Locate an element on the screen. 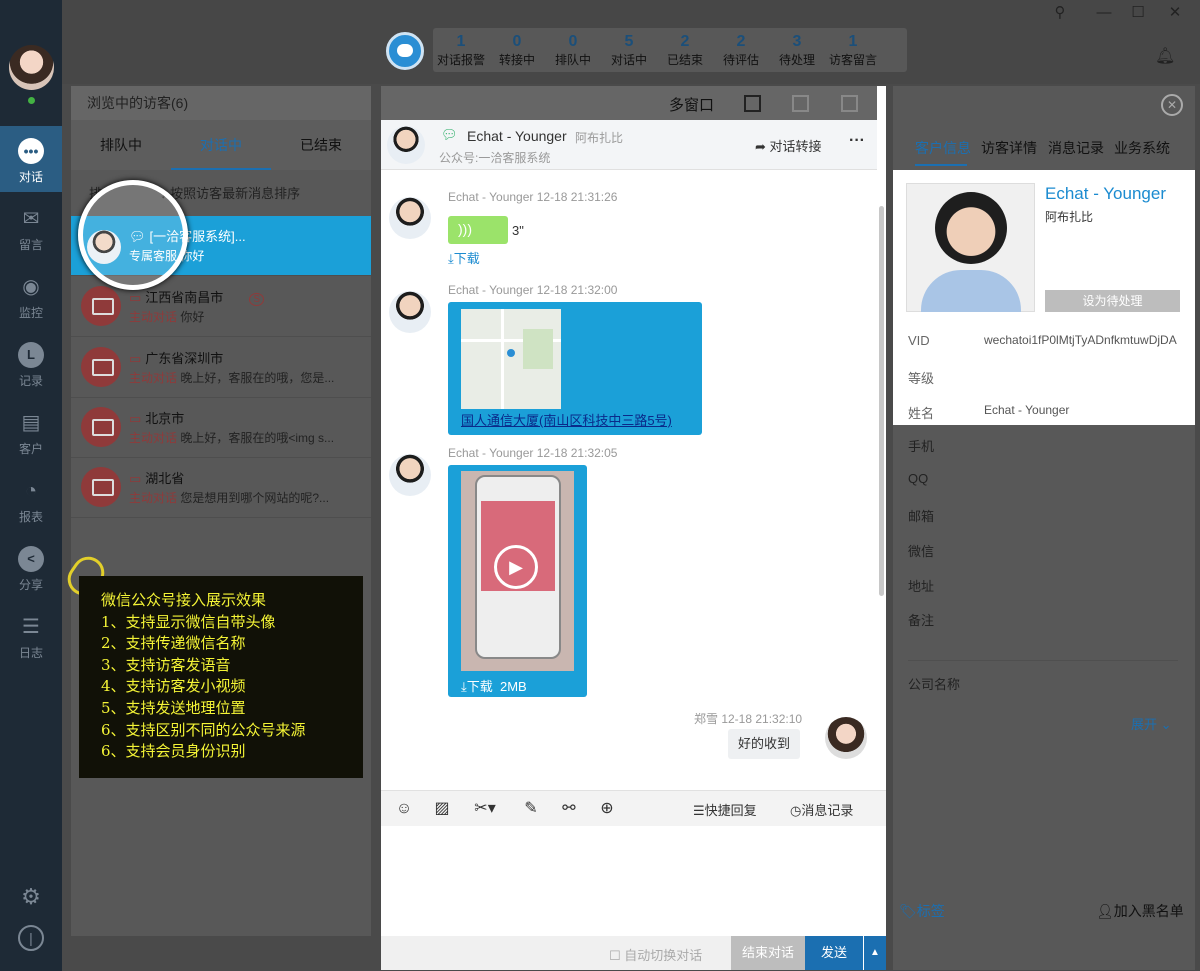 Image resolution: width=1200 pixels, height=971 pixels. auto-switch-checkbox: ☐ 自动切换对话 is located at coordinates (655, 954).